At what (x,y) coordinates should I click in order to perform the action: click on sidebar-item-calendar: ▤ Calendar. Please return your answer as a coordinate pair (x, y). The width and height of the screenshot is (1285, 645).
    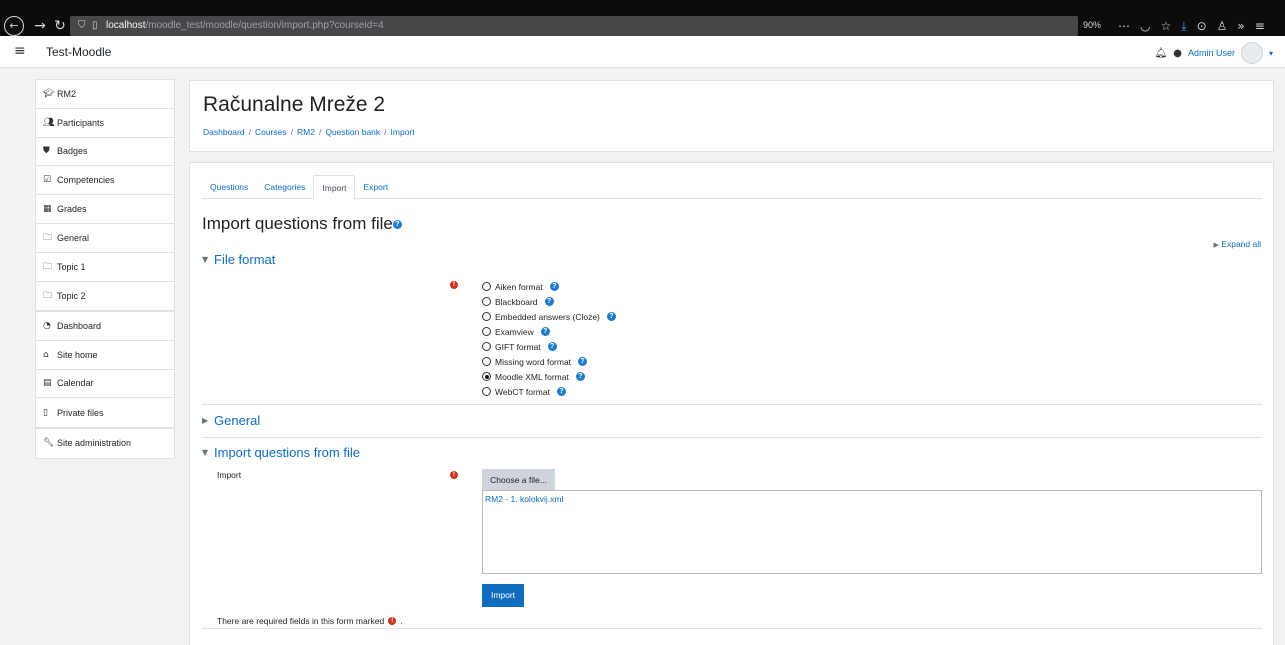
    Looking at the image, I should click on (105, 384).